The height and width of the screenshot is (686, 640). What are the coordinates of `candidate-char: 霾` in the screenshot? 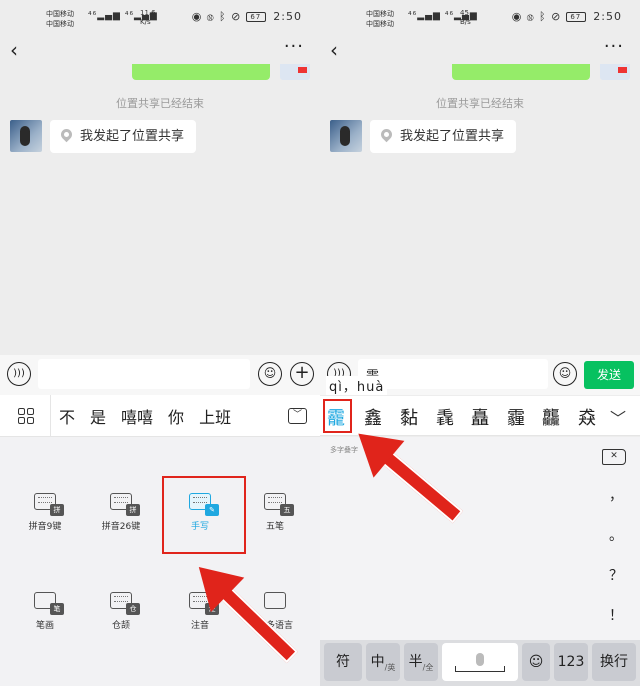 It's located at (516, 417).